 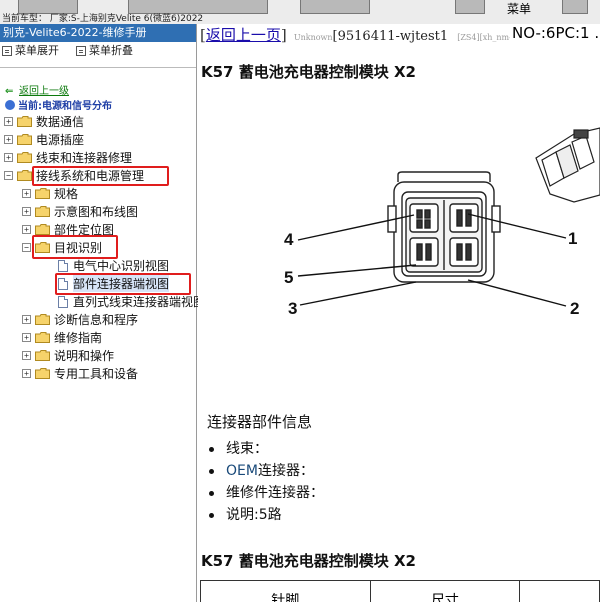 I want to click on tree-item-label: 目视识别, so click(x=78, y=248).